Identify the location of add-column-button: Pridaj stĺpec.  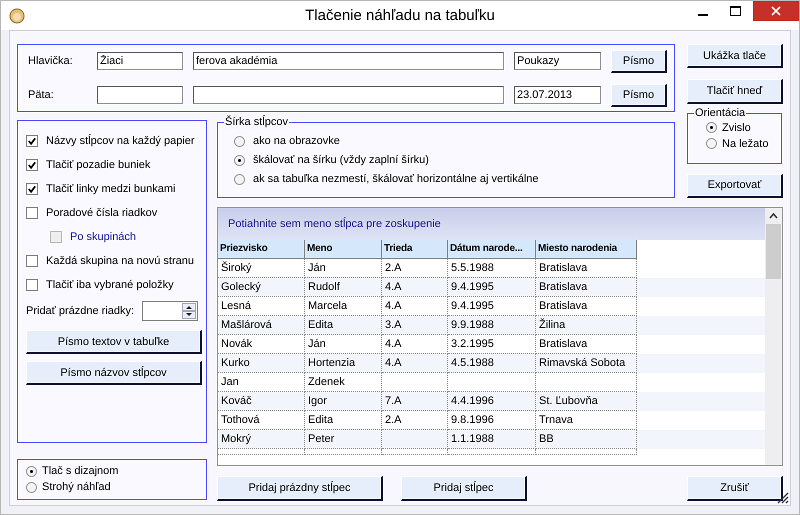
(464, 488).